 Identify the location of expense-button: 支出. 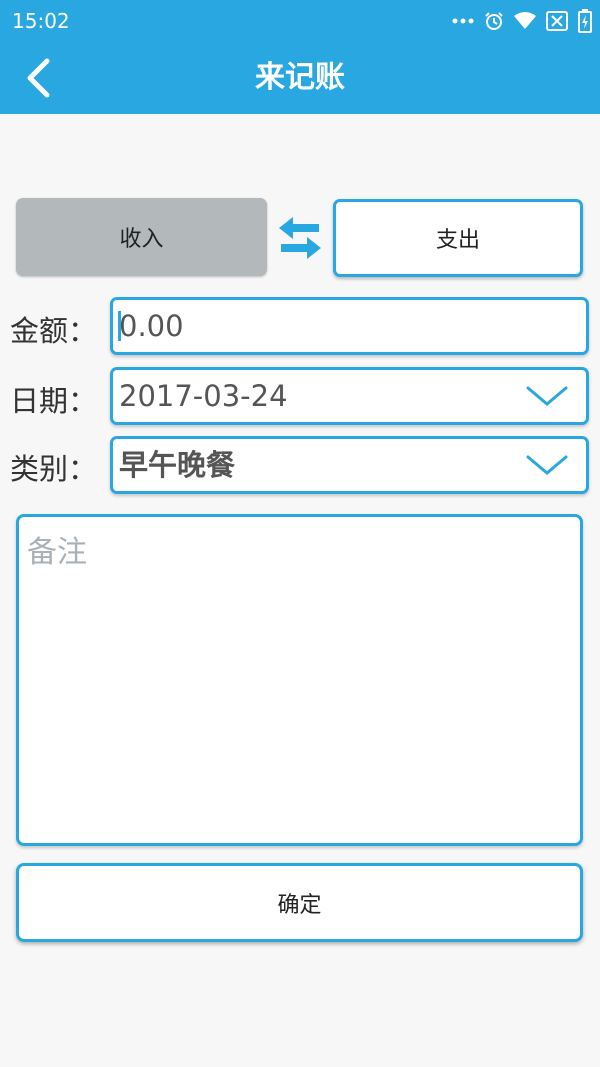
(458, 238).